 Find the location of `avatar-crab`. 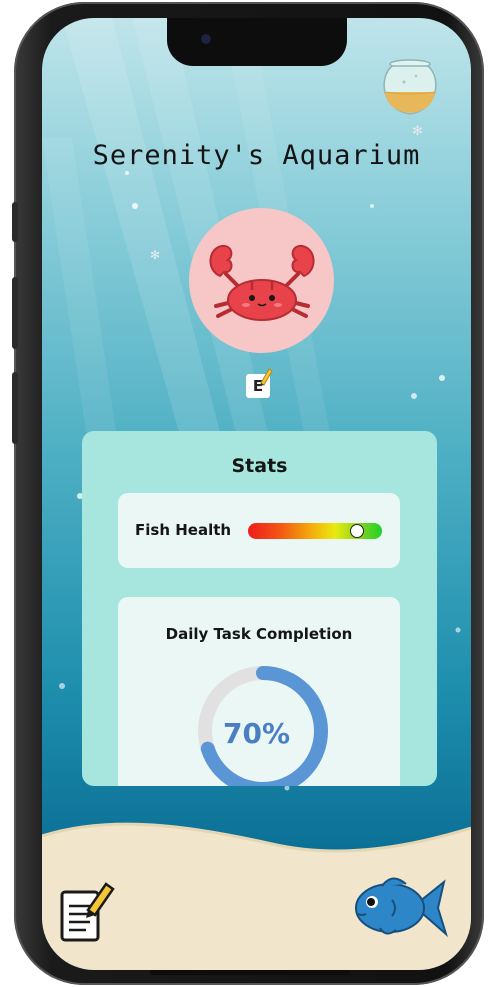

avatar-crab is located at coordinates (261, 280).